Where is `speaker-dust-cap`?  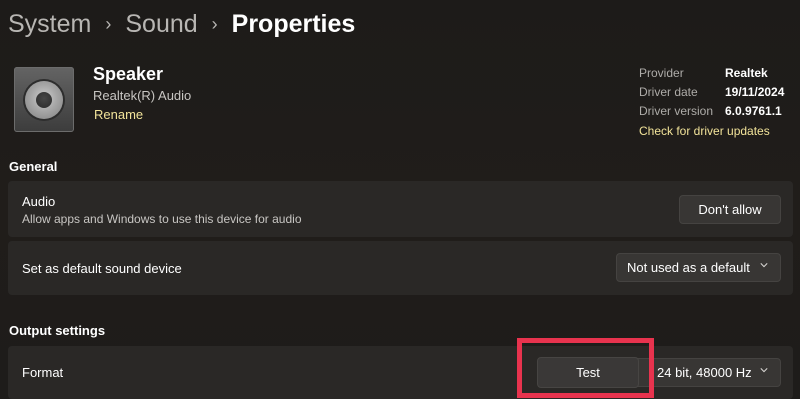 speaker-dust-cap is located at coordinates (44, 100).